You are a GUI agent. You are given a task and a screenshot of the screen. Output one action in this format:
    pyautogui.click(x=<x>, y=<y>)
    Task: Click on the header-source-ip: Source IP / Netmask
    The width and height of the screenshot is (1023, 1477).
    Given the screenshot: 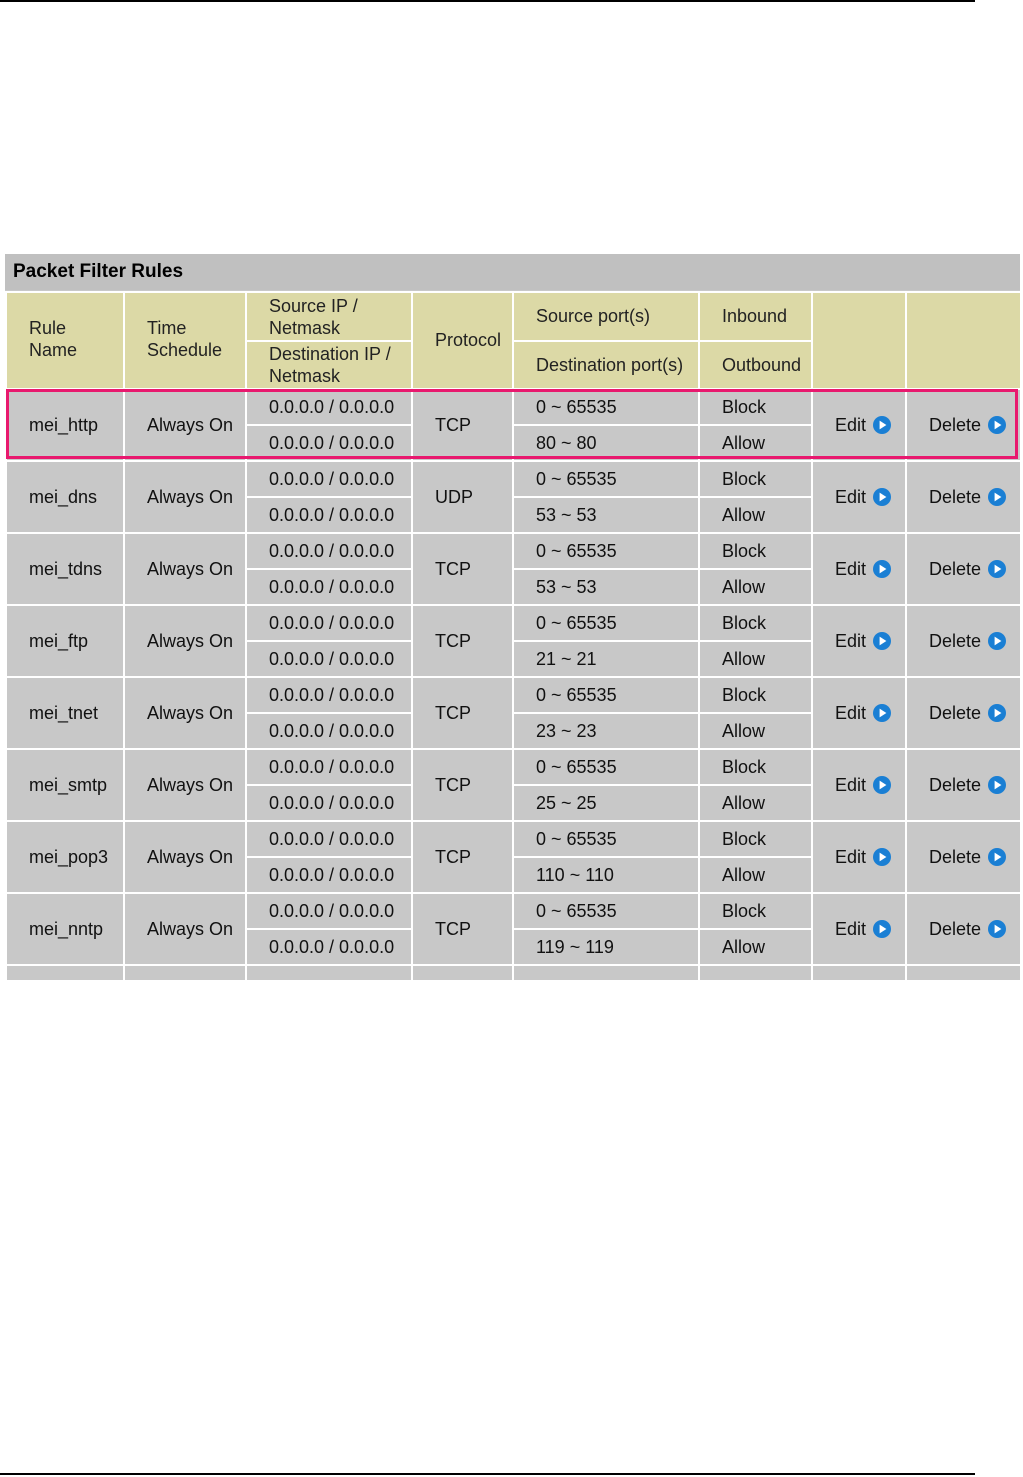 What is the action you would take?
    pyautogui.click(x=329, y=316)
    